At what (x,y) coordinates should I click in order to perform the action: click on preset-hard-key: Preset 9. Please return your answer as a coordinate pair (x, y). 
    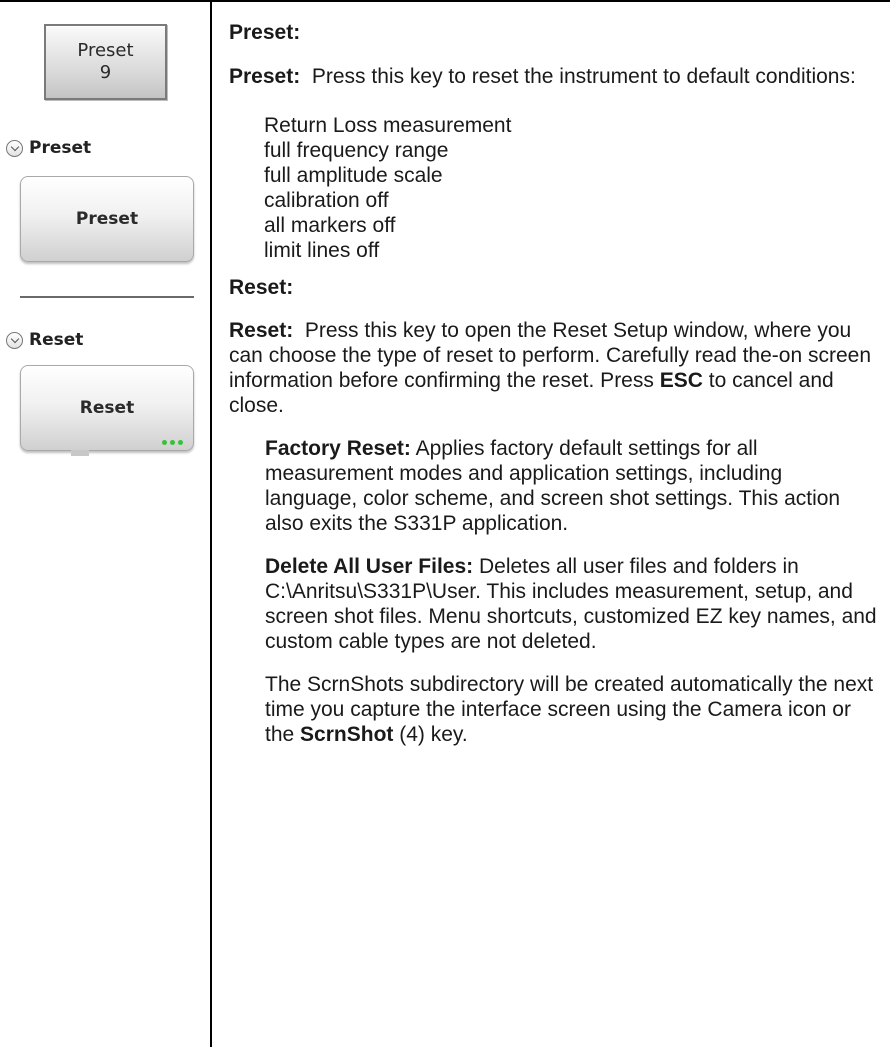
    Looking at the image, I should click on (105, 62).